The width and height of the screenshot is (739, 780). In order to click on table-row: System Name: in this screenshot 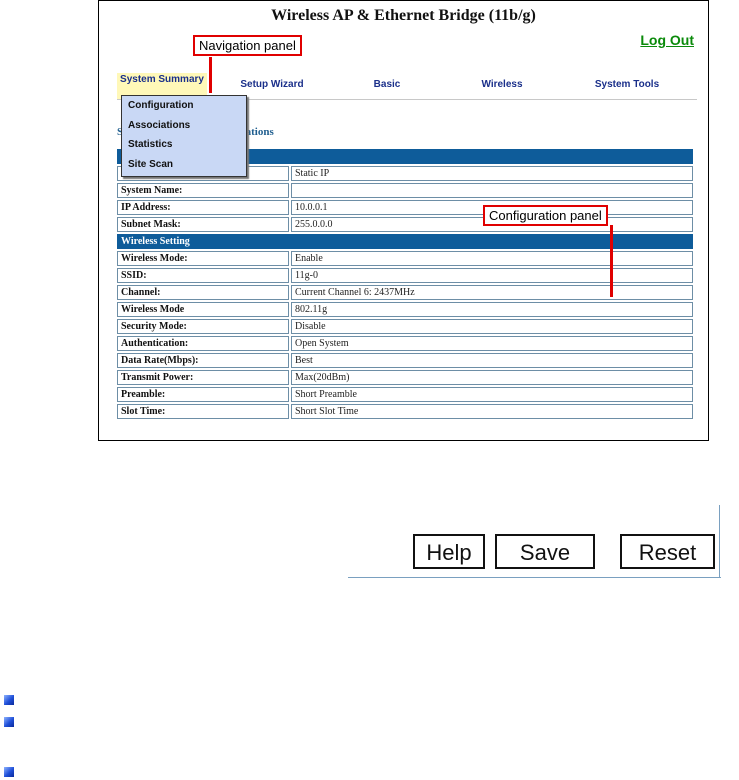, I will do `click(405, 190)`.